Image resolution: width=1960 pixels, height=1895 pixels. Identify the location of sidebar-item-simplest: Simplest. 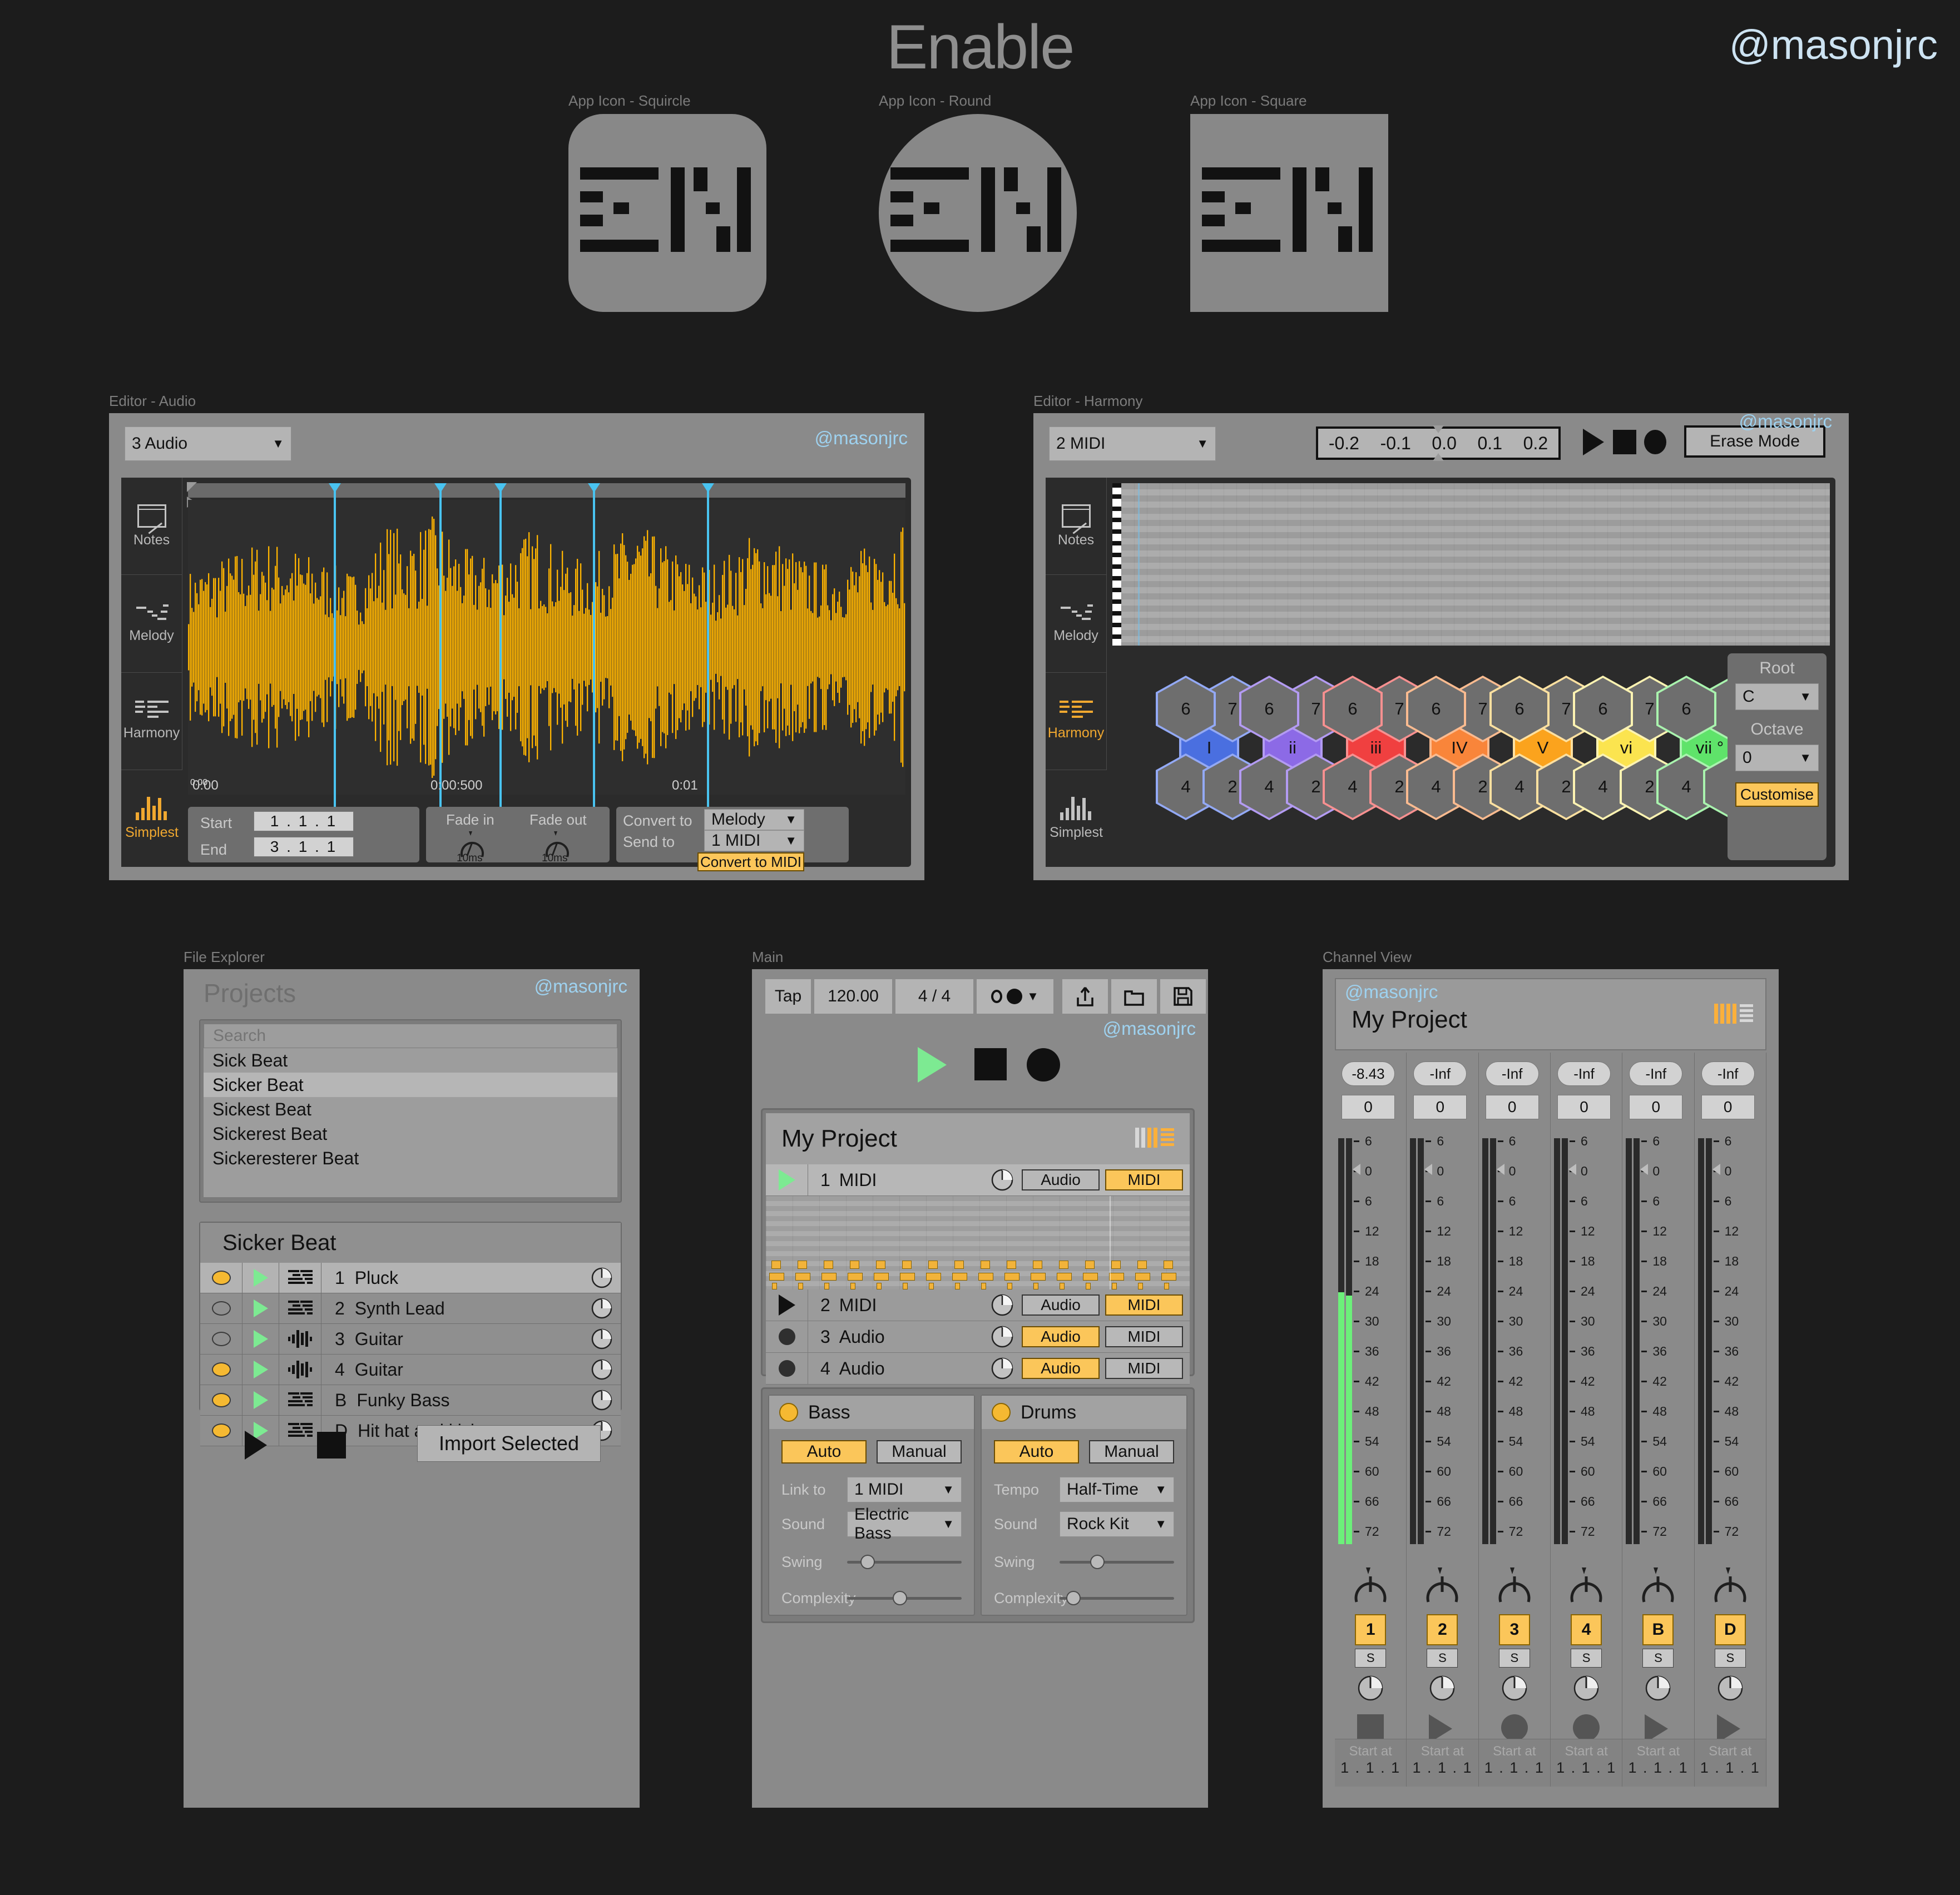
(152, 819).